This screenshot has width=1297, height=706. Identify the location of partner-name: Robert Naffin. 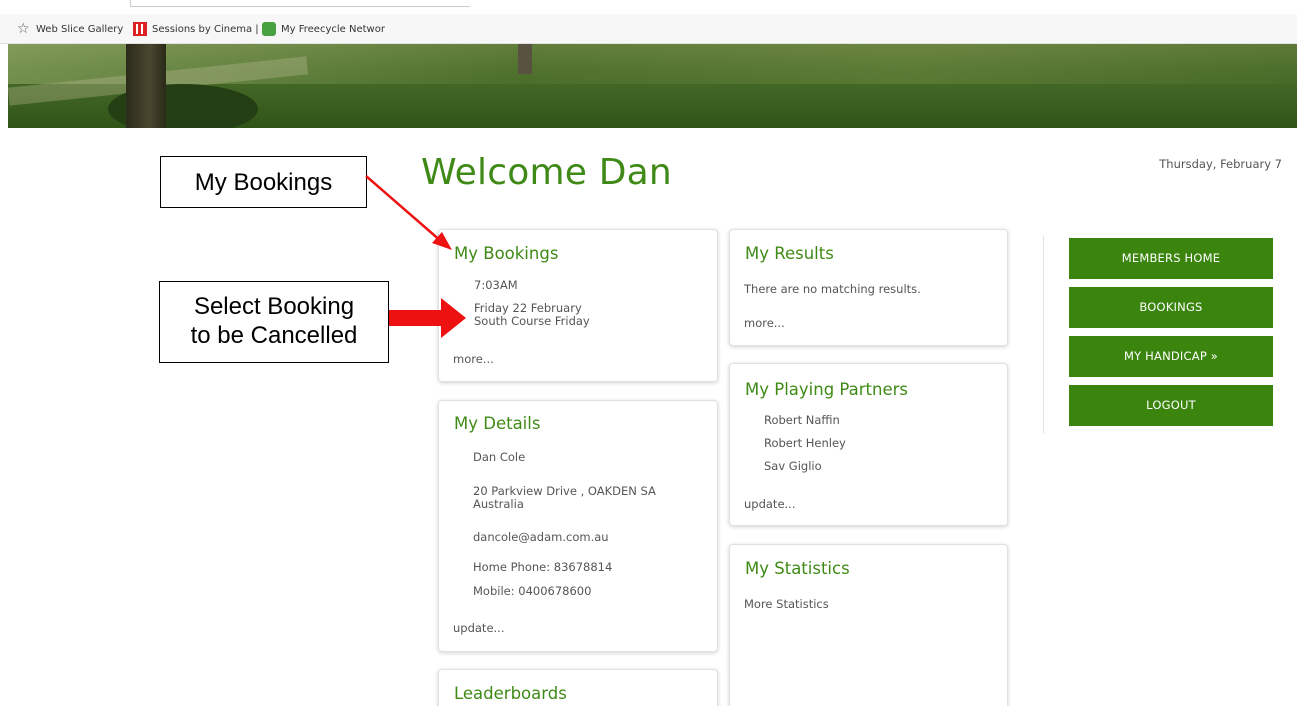
(802, 420).